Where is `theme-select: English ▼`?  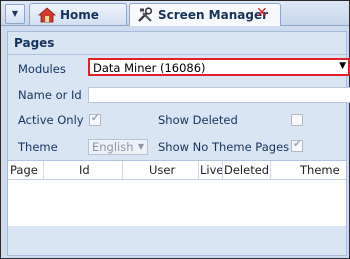 theme-select: English ▼ is located at coordinates (118, 147).